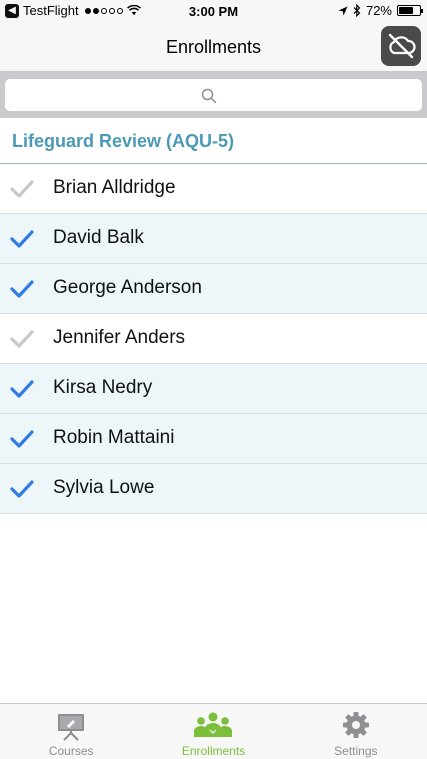 This screenshot has width=427, height=759. I want to click on tab-settings-label: Settings, so click(356, 751).